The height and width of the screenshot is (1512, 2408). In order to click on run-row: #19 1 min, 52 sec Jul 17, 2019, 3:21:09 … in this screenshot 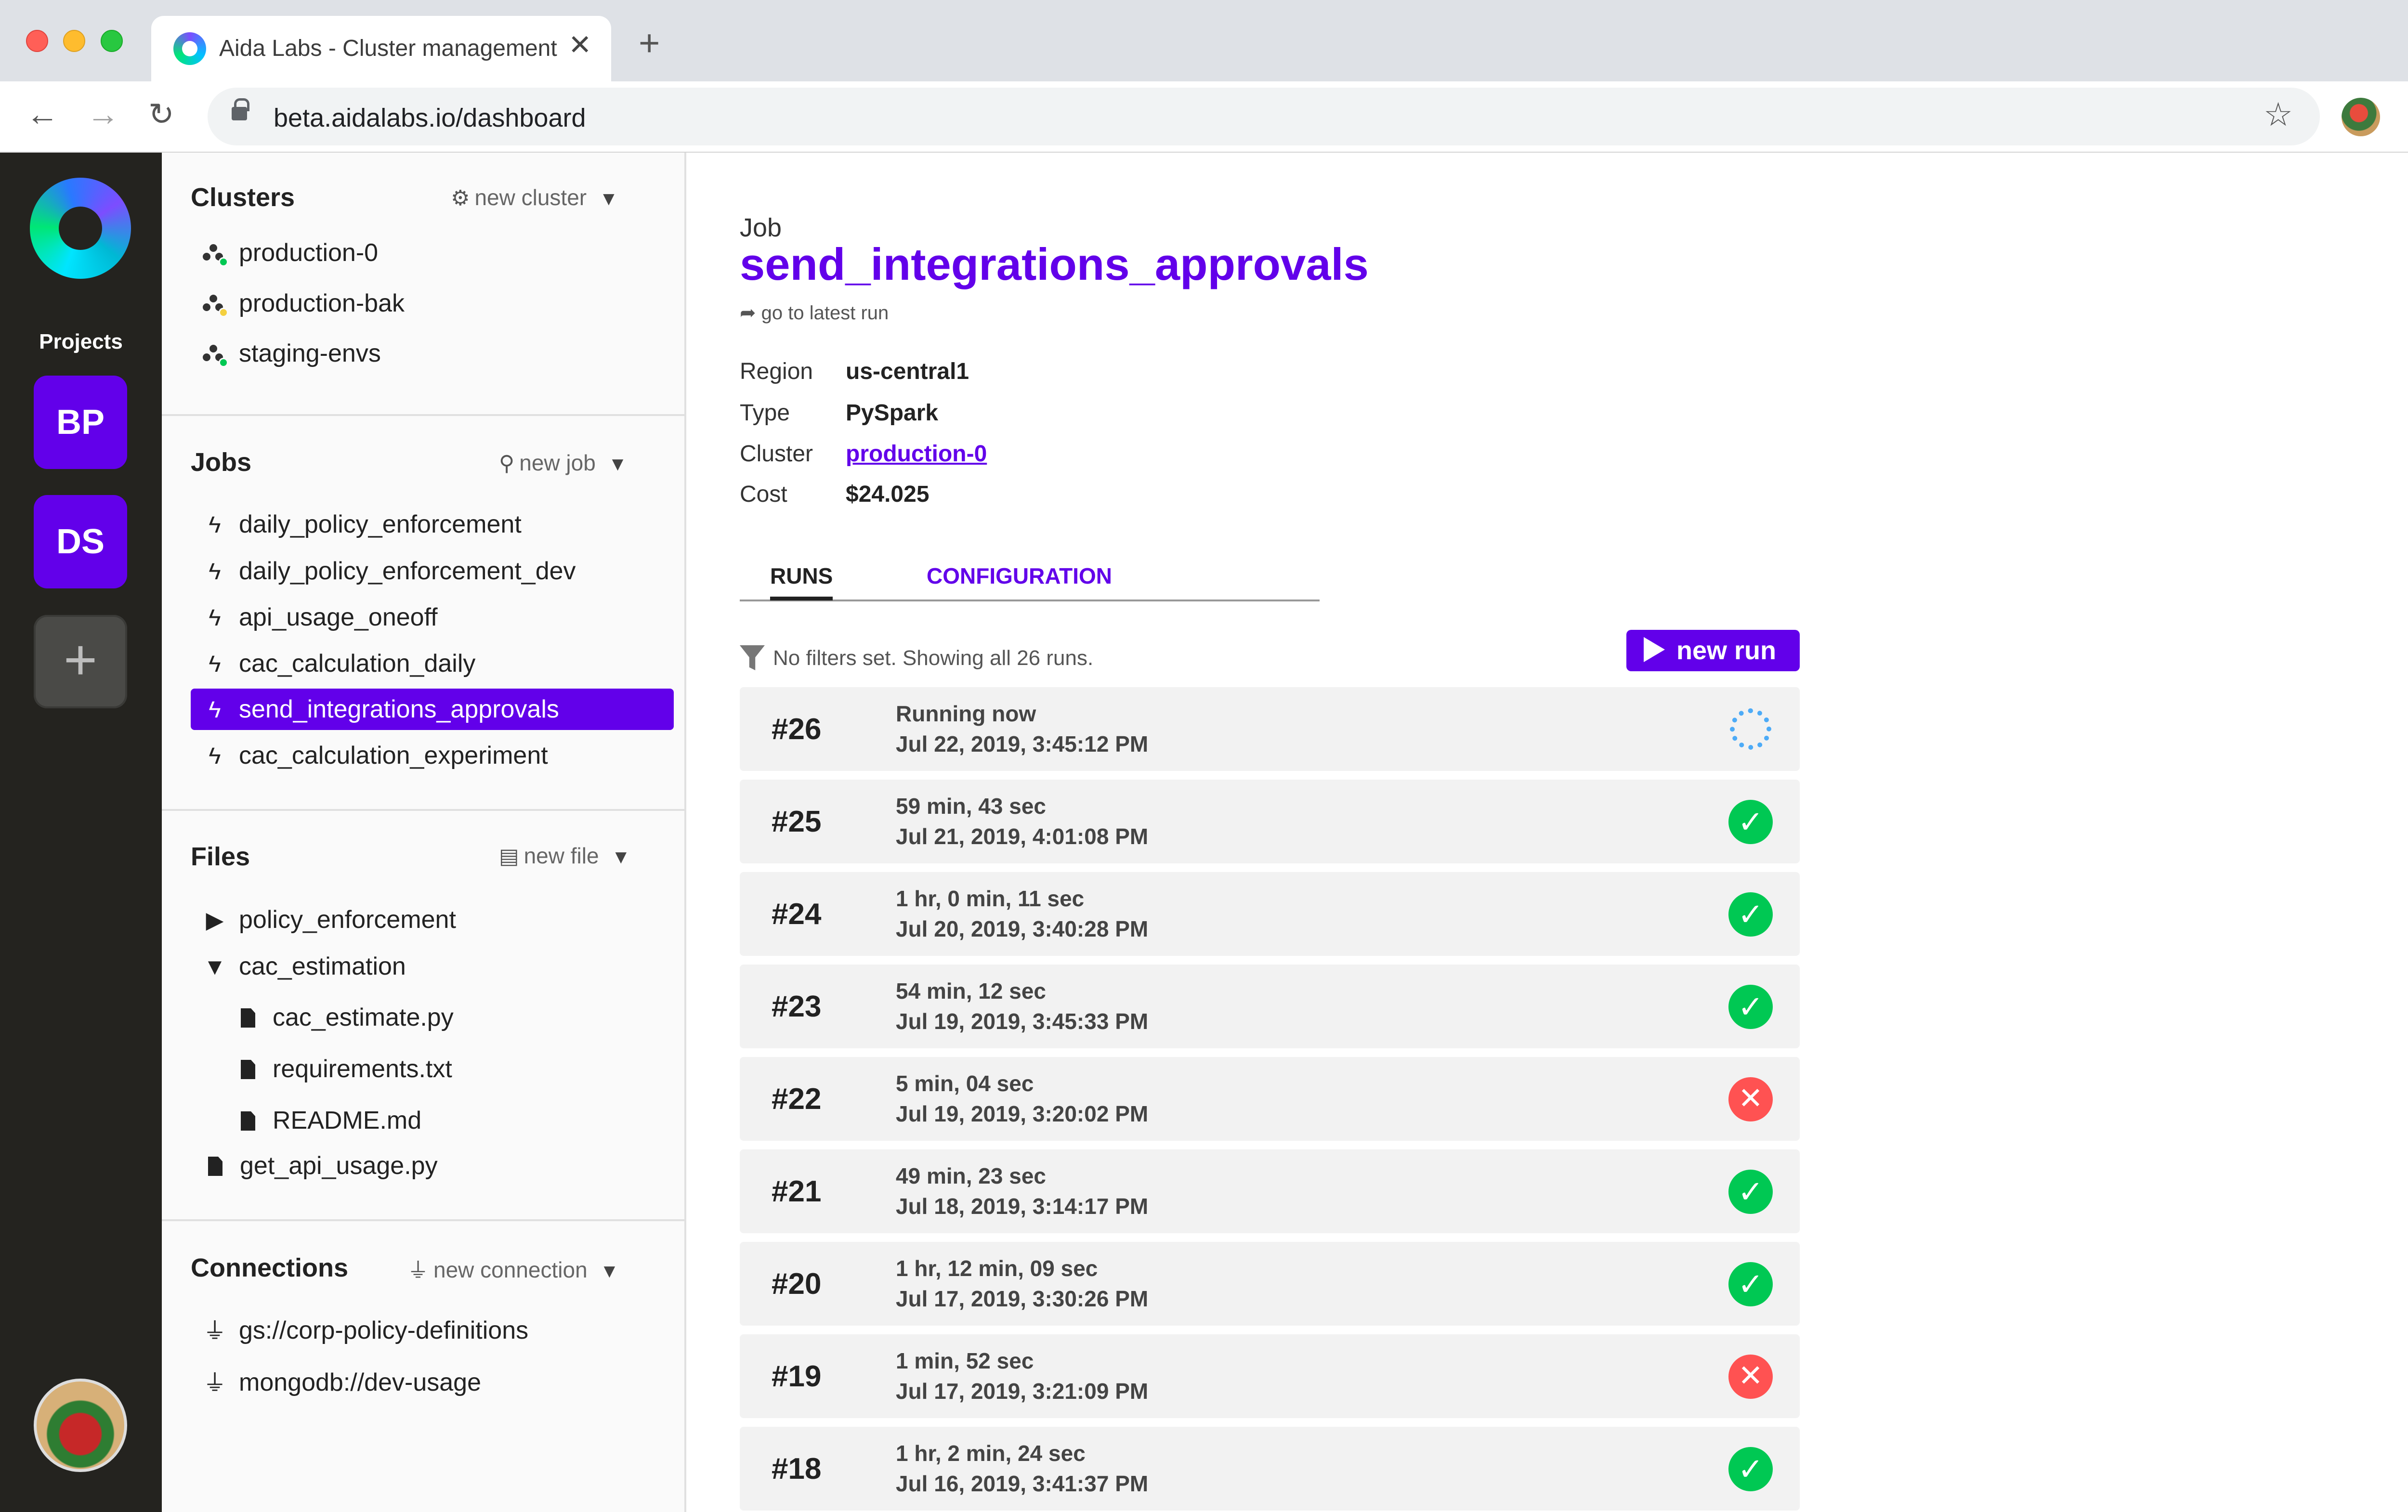, I will do `click(1270, 1376)`.